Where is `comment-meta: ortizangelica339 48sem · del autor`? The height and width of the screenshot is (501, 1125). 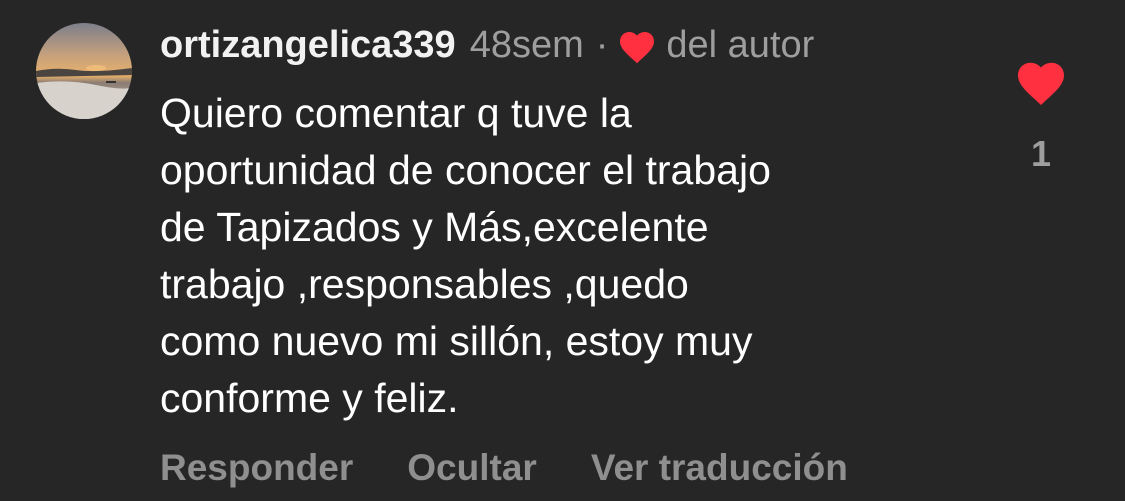
comment-meta: ortizangelica339 48sem · del autor is located at coordinates (570, 45).